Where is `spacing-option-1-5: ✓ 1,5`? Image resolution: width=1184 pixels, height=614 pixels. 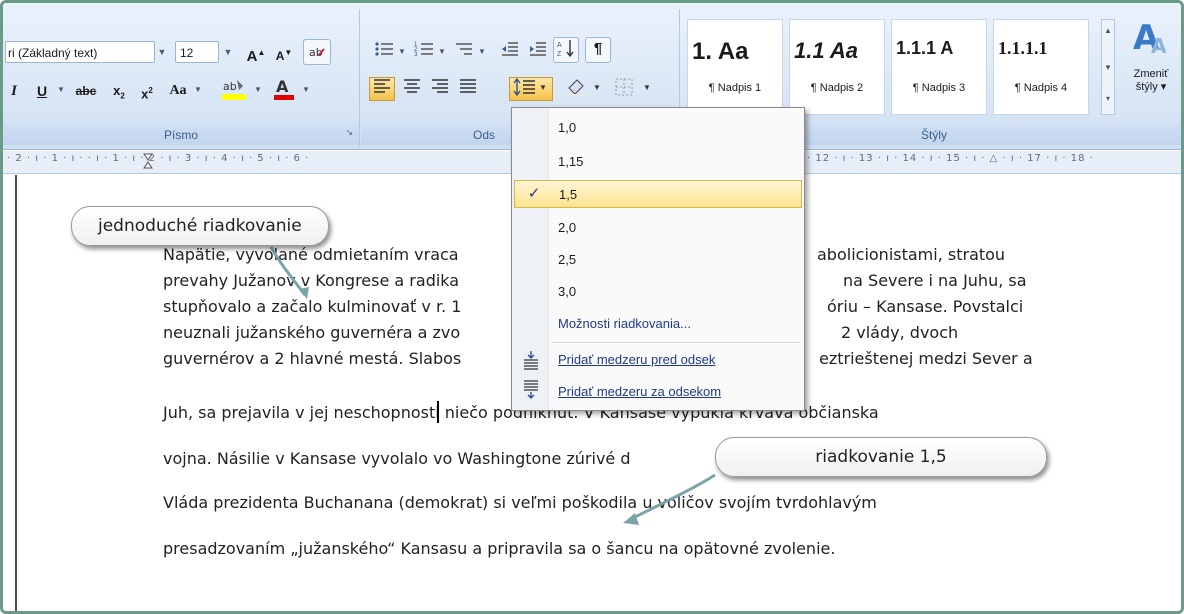 spacing-option-1-5: ✓ 1,5 is located at coordinates (658, 194).